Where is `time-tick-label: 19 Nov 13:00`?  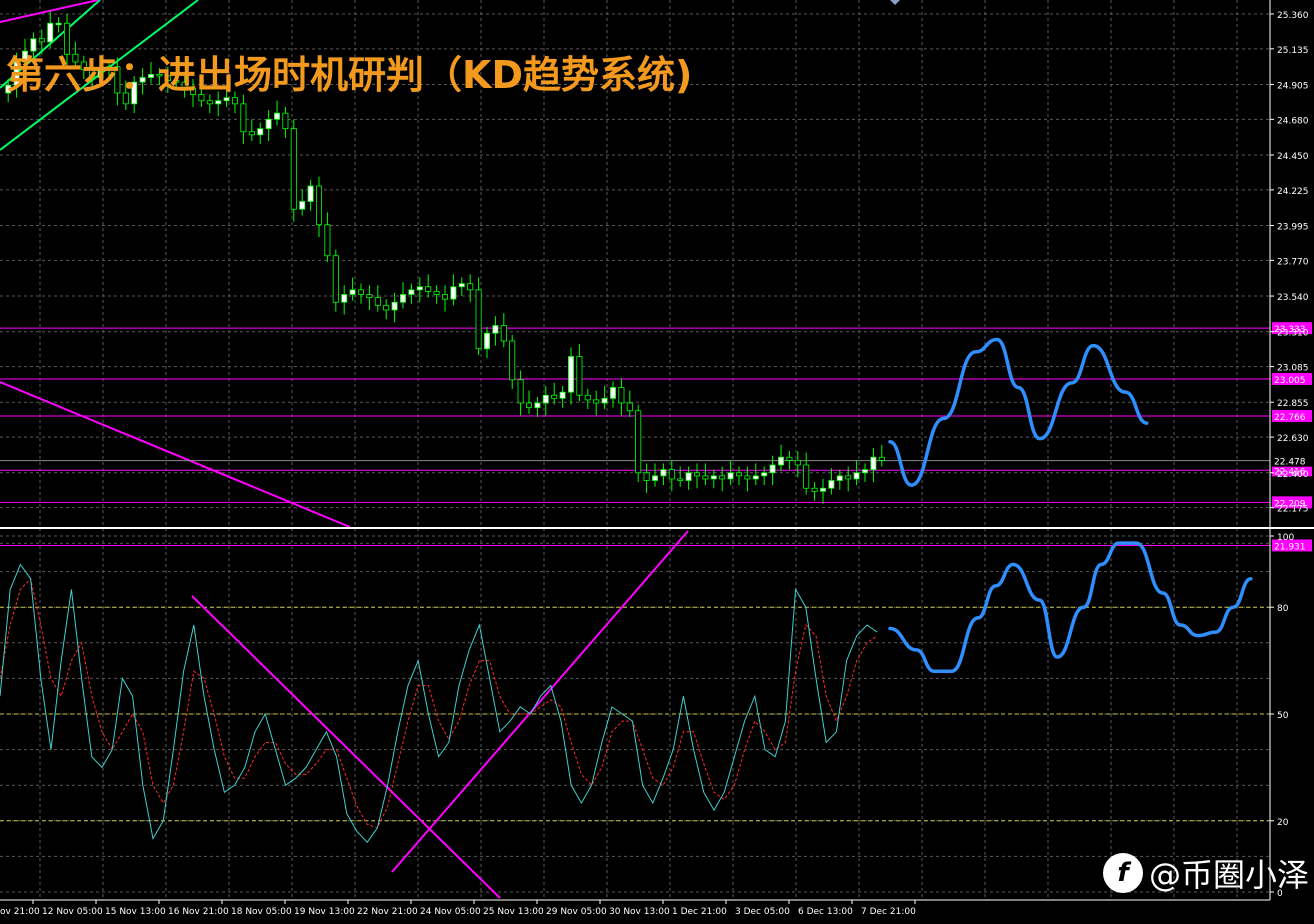
time-tick-label: 19 Nov 13:00 is located at coordinates (324, 912).